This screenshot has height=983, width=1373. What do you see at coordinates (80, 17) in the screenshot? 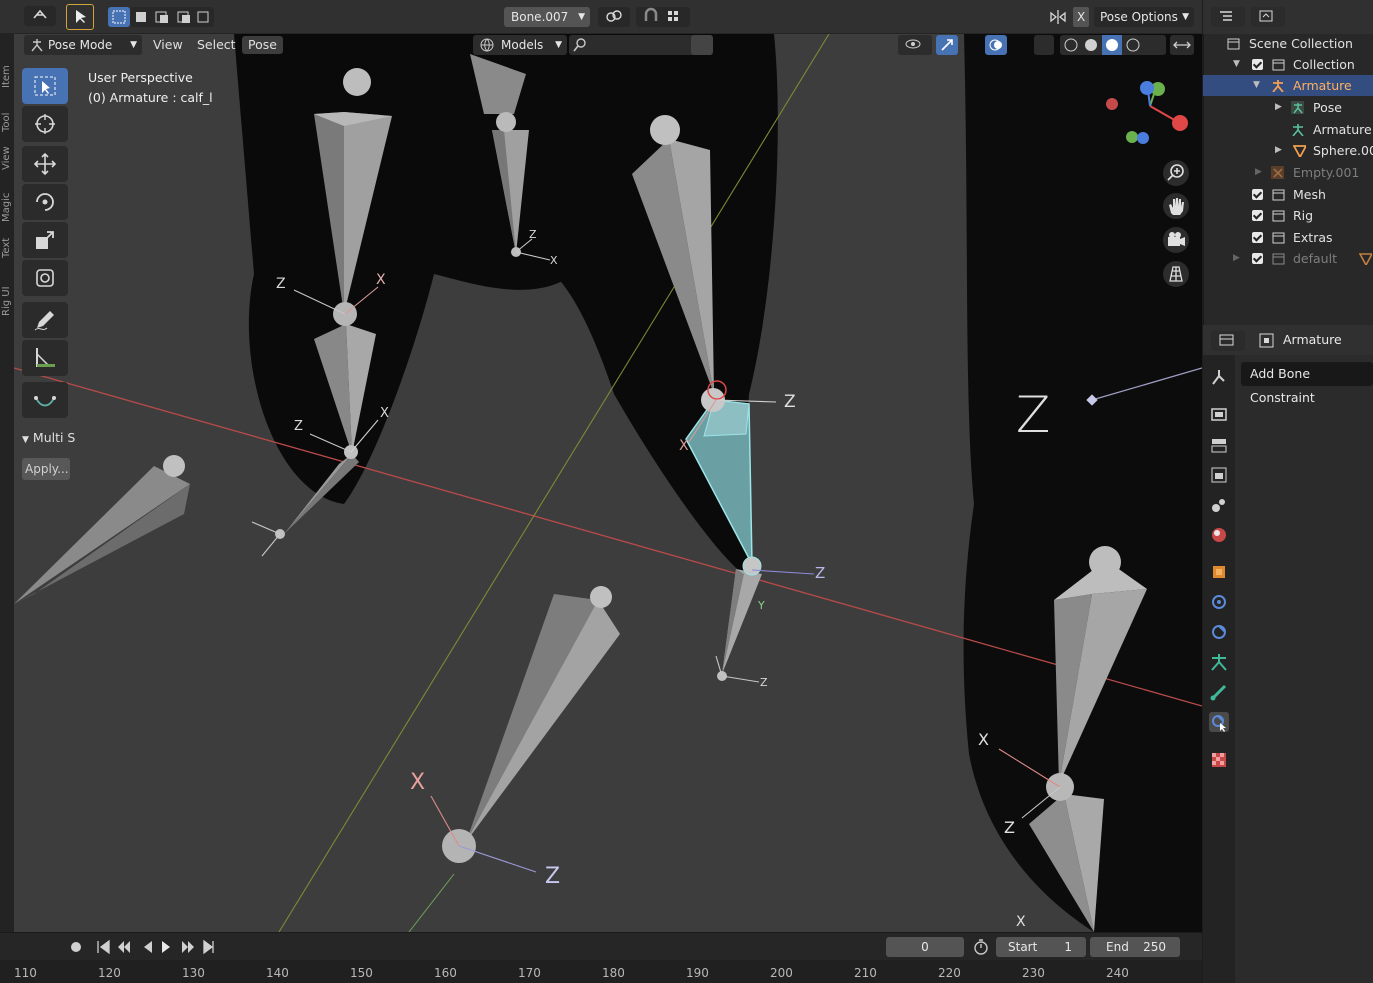
I see `tweak-tool-button` at bounding box center [80, 17].